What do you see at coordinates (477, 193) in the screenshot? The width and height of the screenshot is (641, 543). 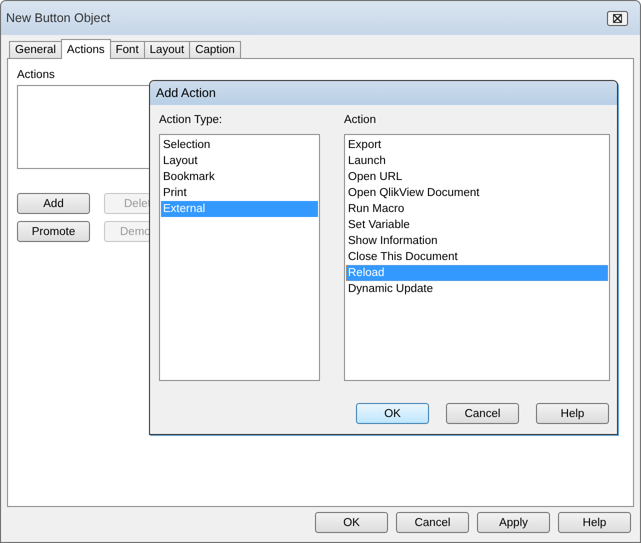 I see `list-item: Open QlikView Document` at bounding box center [477, 193].